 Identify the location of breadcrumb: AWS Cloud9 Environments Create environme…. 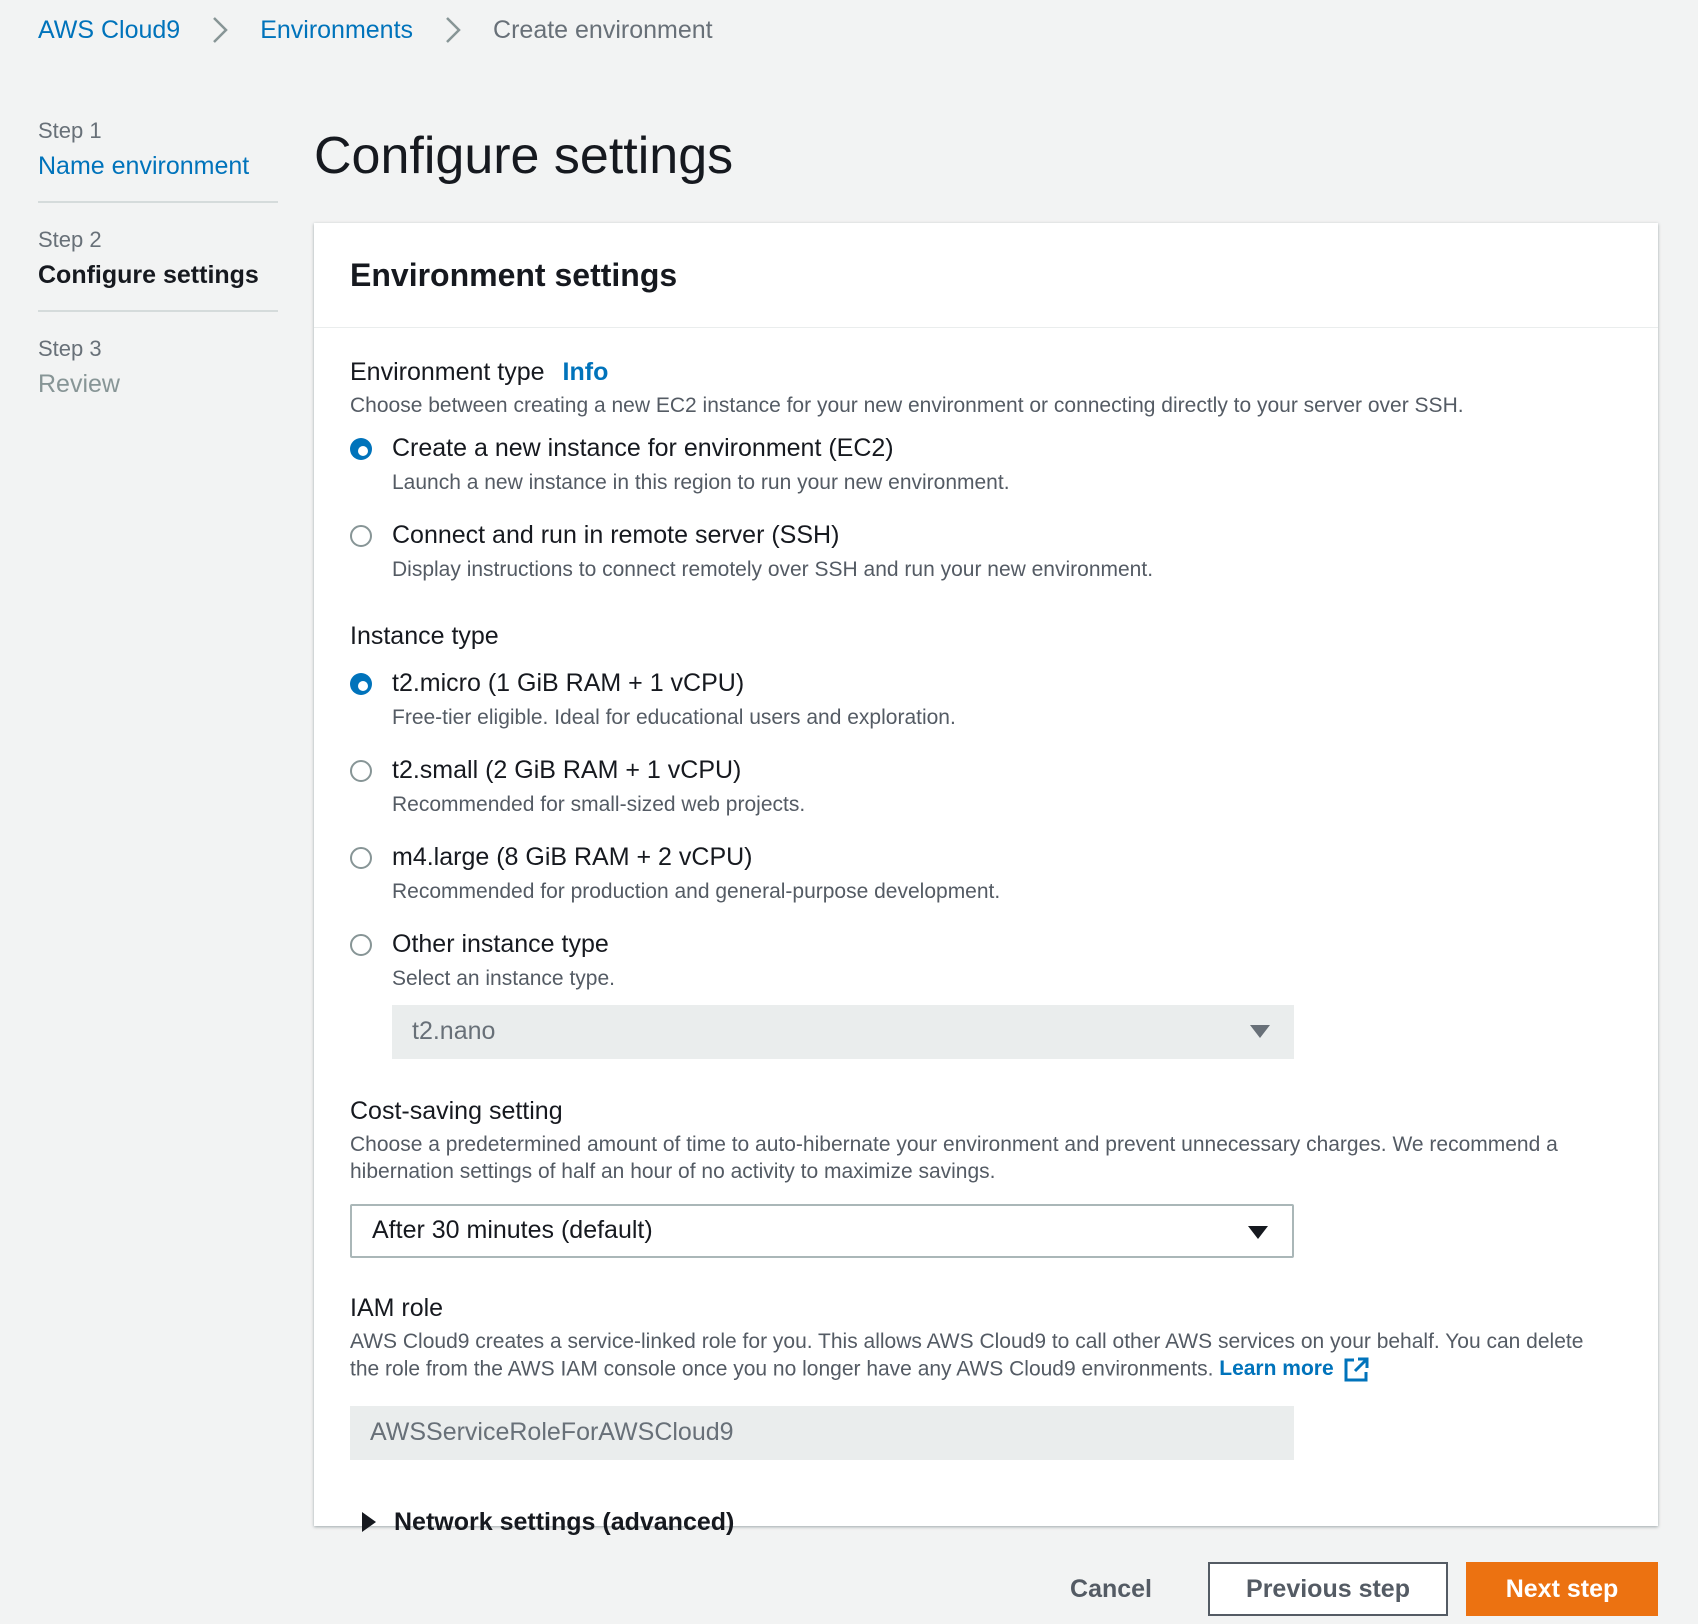
(375, 30).